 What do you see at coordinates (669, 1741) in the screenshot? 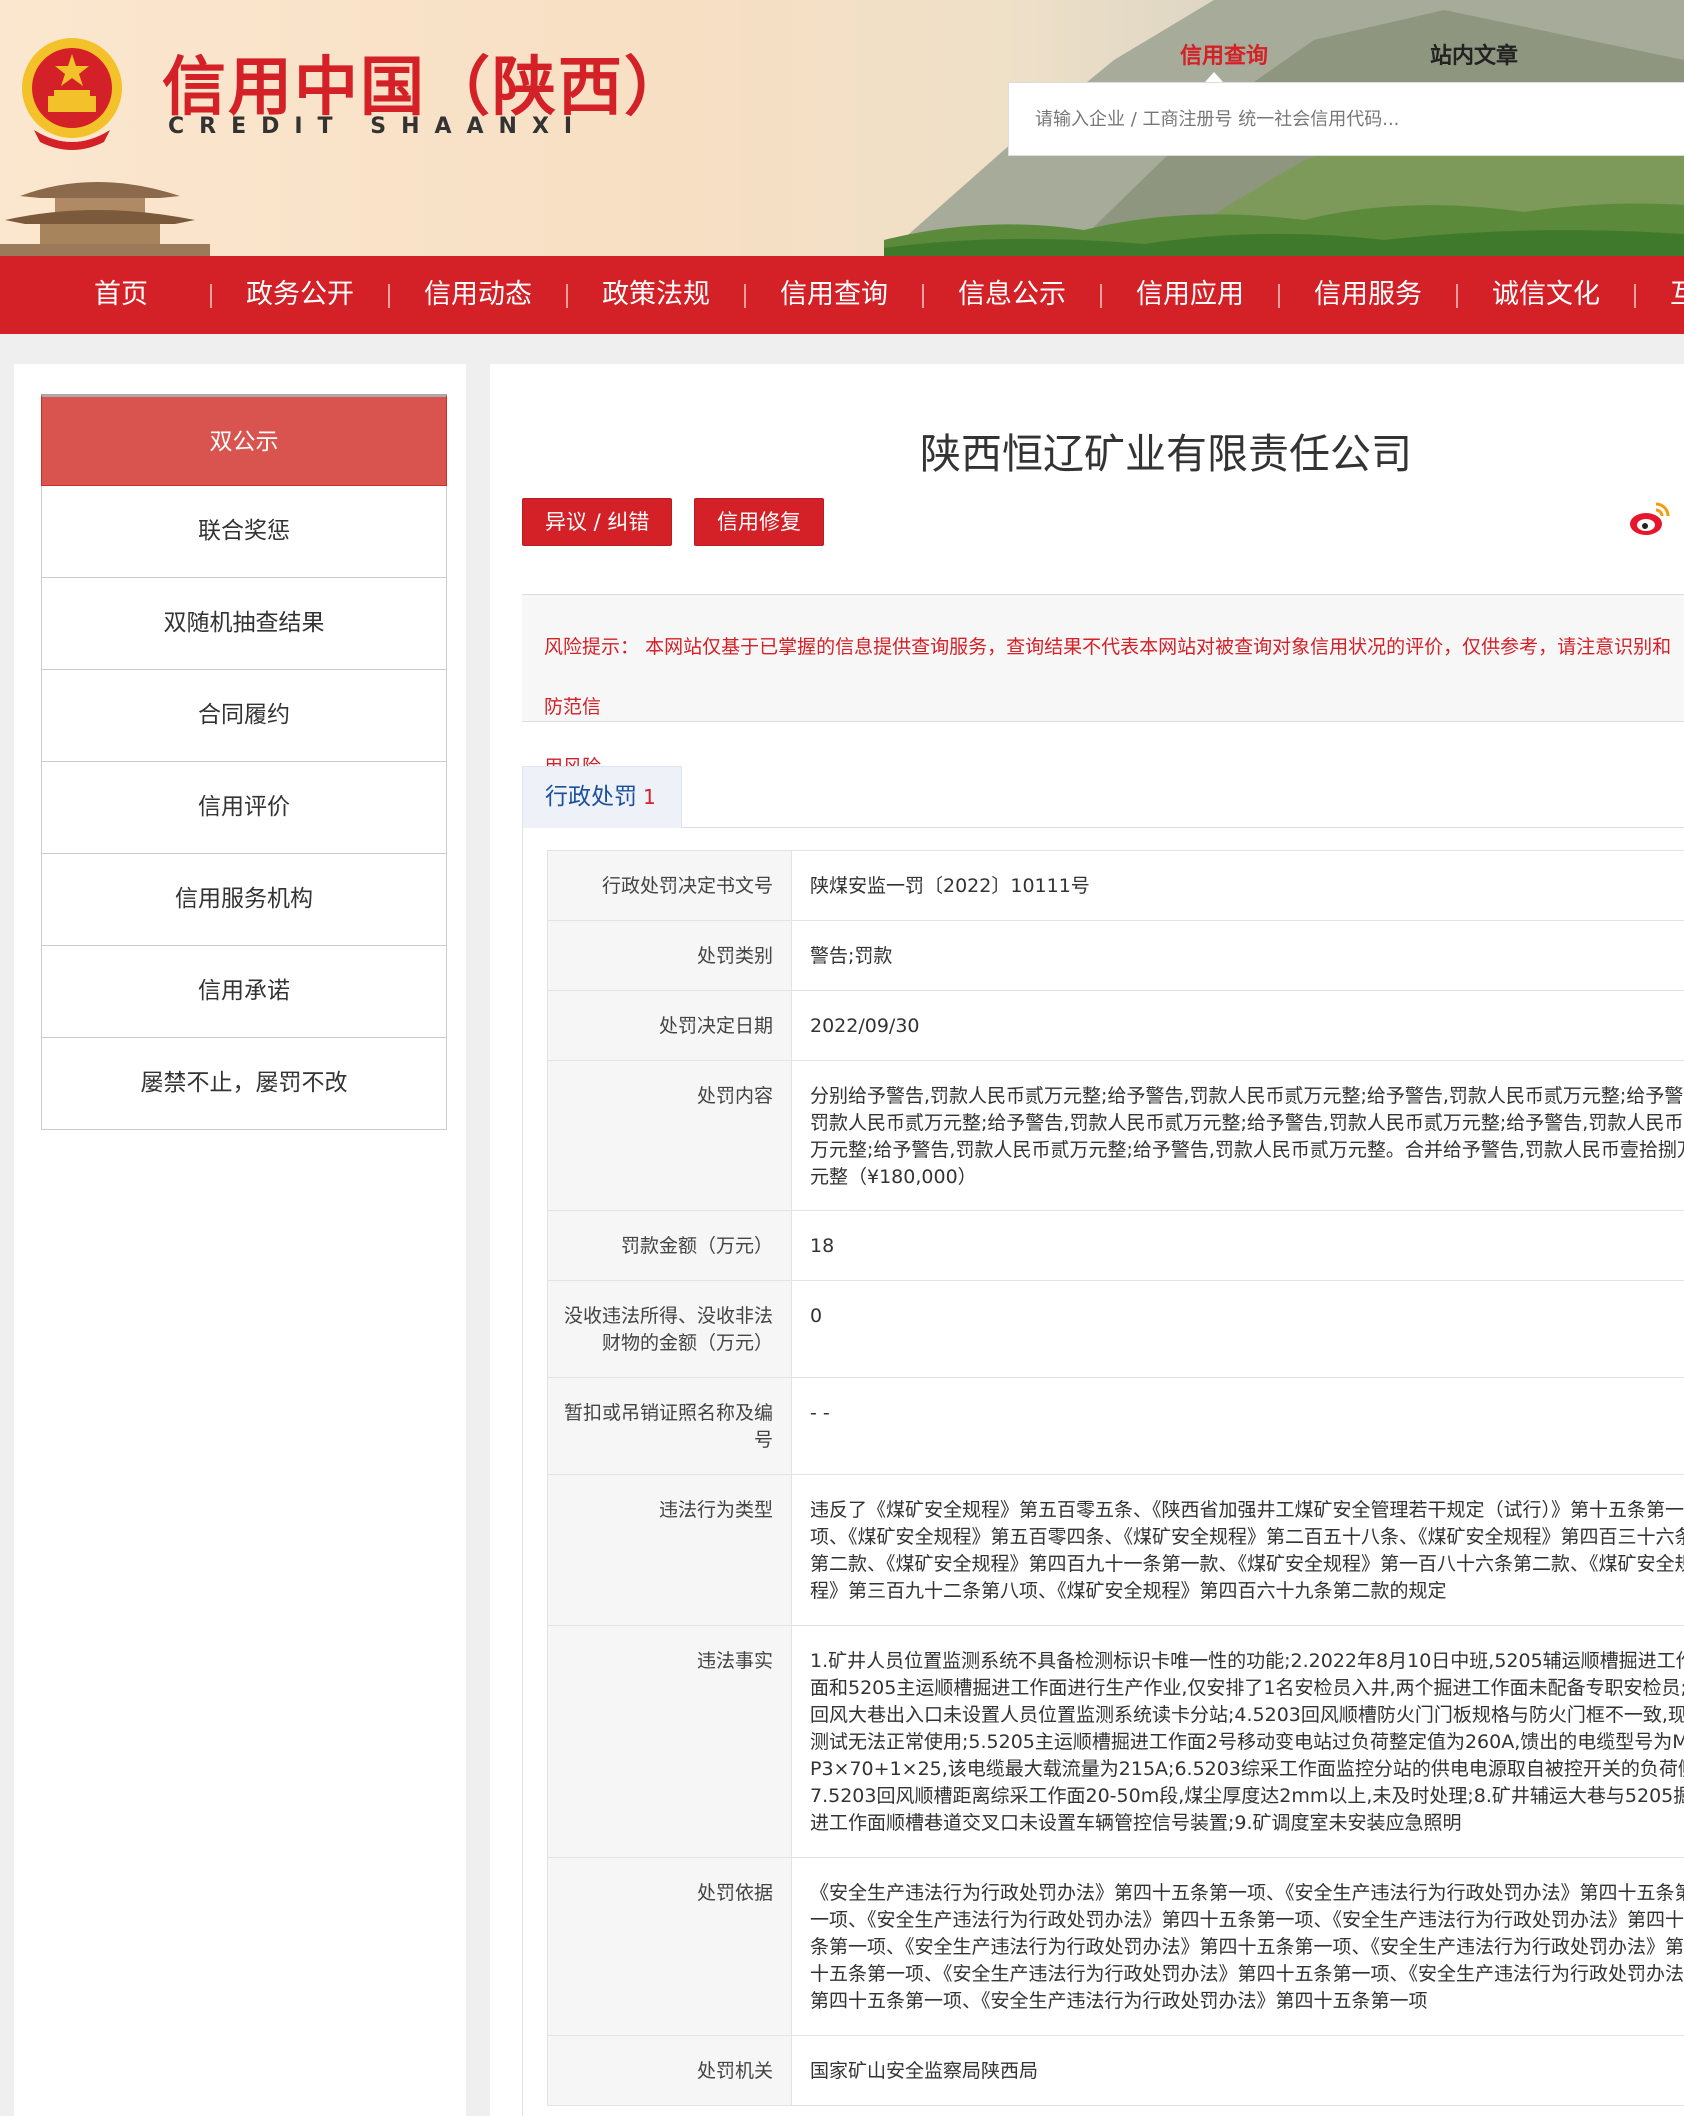
I see `row-label: 违法事实` at bounding box center [669, 1741].